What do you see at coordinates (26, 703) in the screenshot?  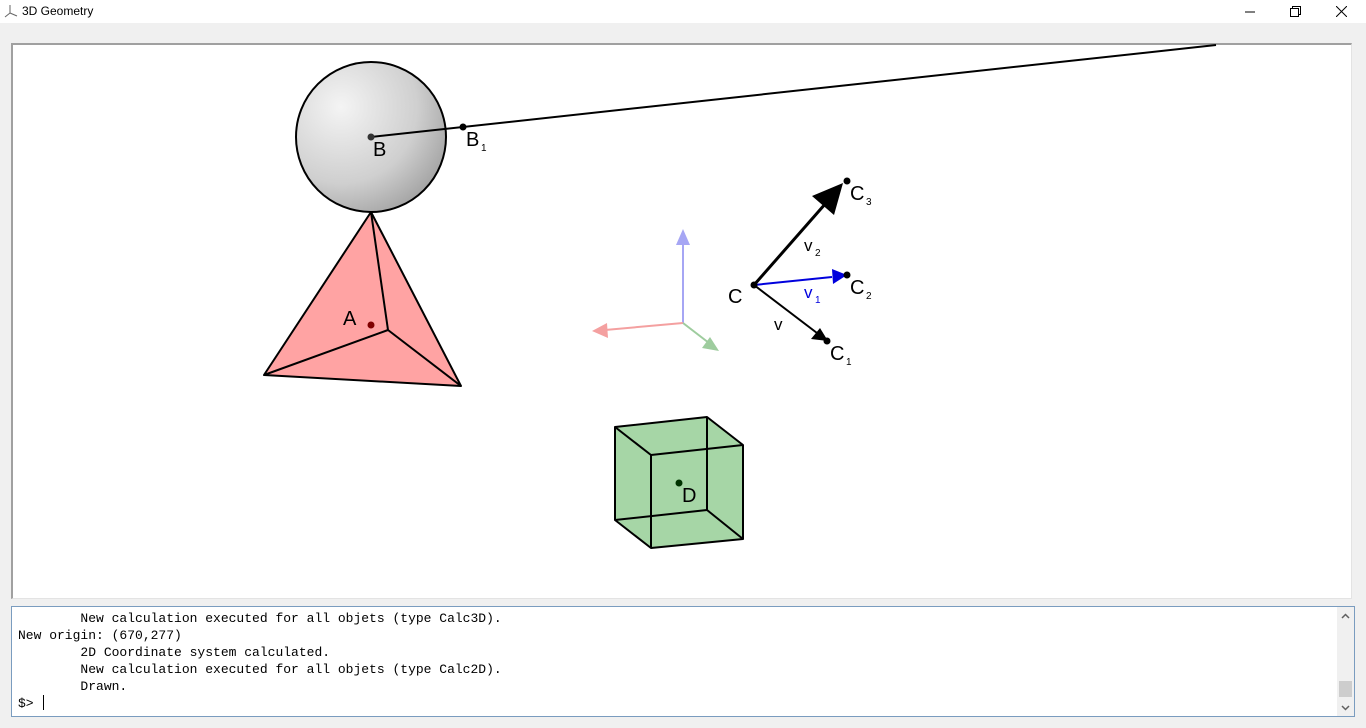 I see `console-prompt: $>` at bounding box center [26, 703].